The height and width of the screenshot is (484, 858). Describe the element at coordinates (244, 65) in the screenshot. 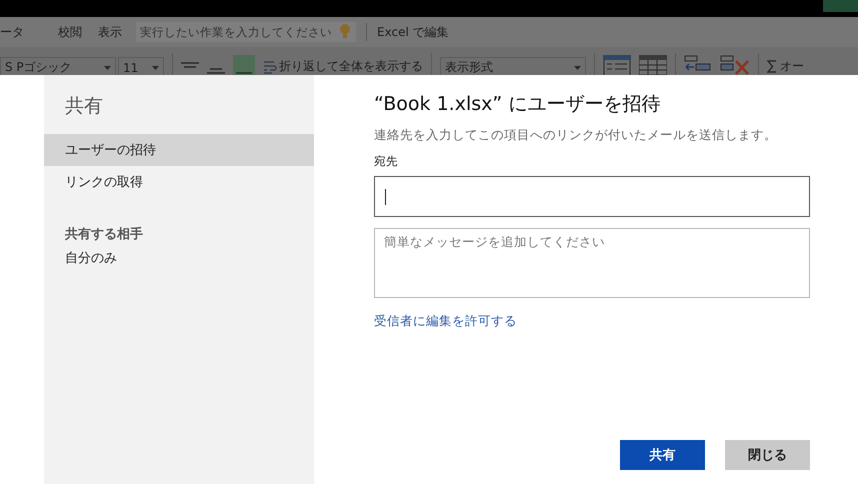

I see `align-bottom-icon` at that location.